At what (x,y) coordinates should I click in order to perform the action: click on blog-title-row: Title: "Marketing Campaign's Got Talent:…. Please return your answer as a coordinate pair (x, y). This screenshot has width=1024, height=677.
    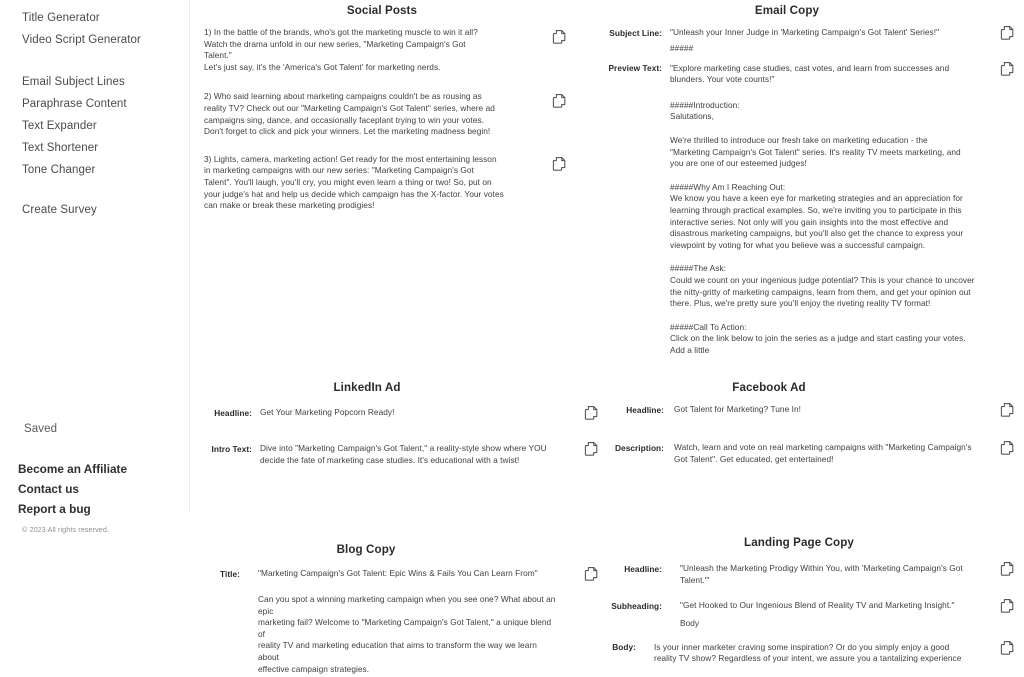
    Looking at the image, I should click on (401, 574).